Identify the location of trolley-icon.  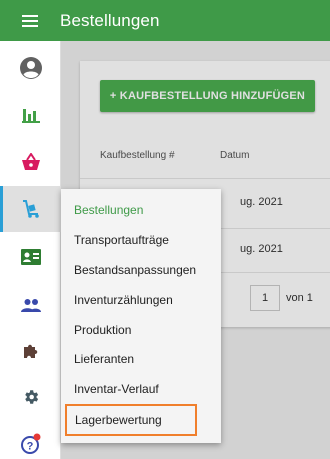
(30, 209).